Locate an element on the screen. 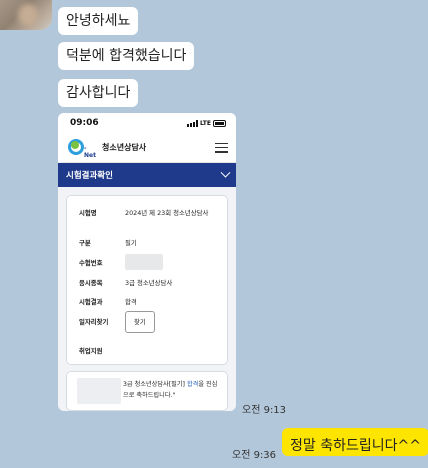  phone-clock: 09:06 is located at coordinates (84, 123).